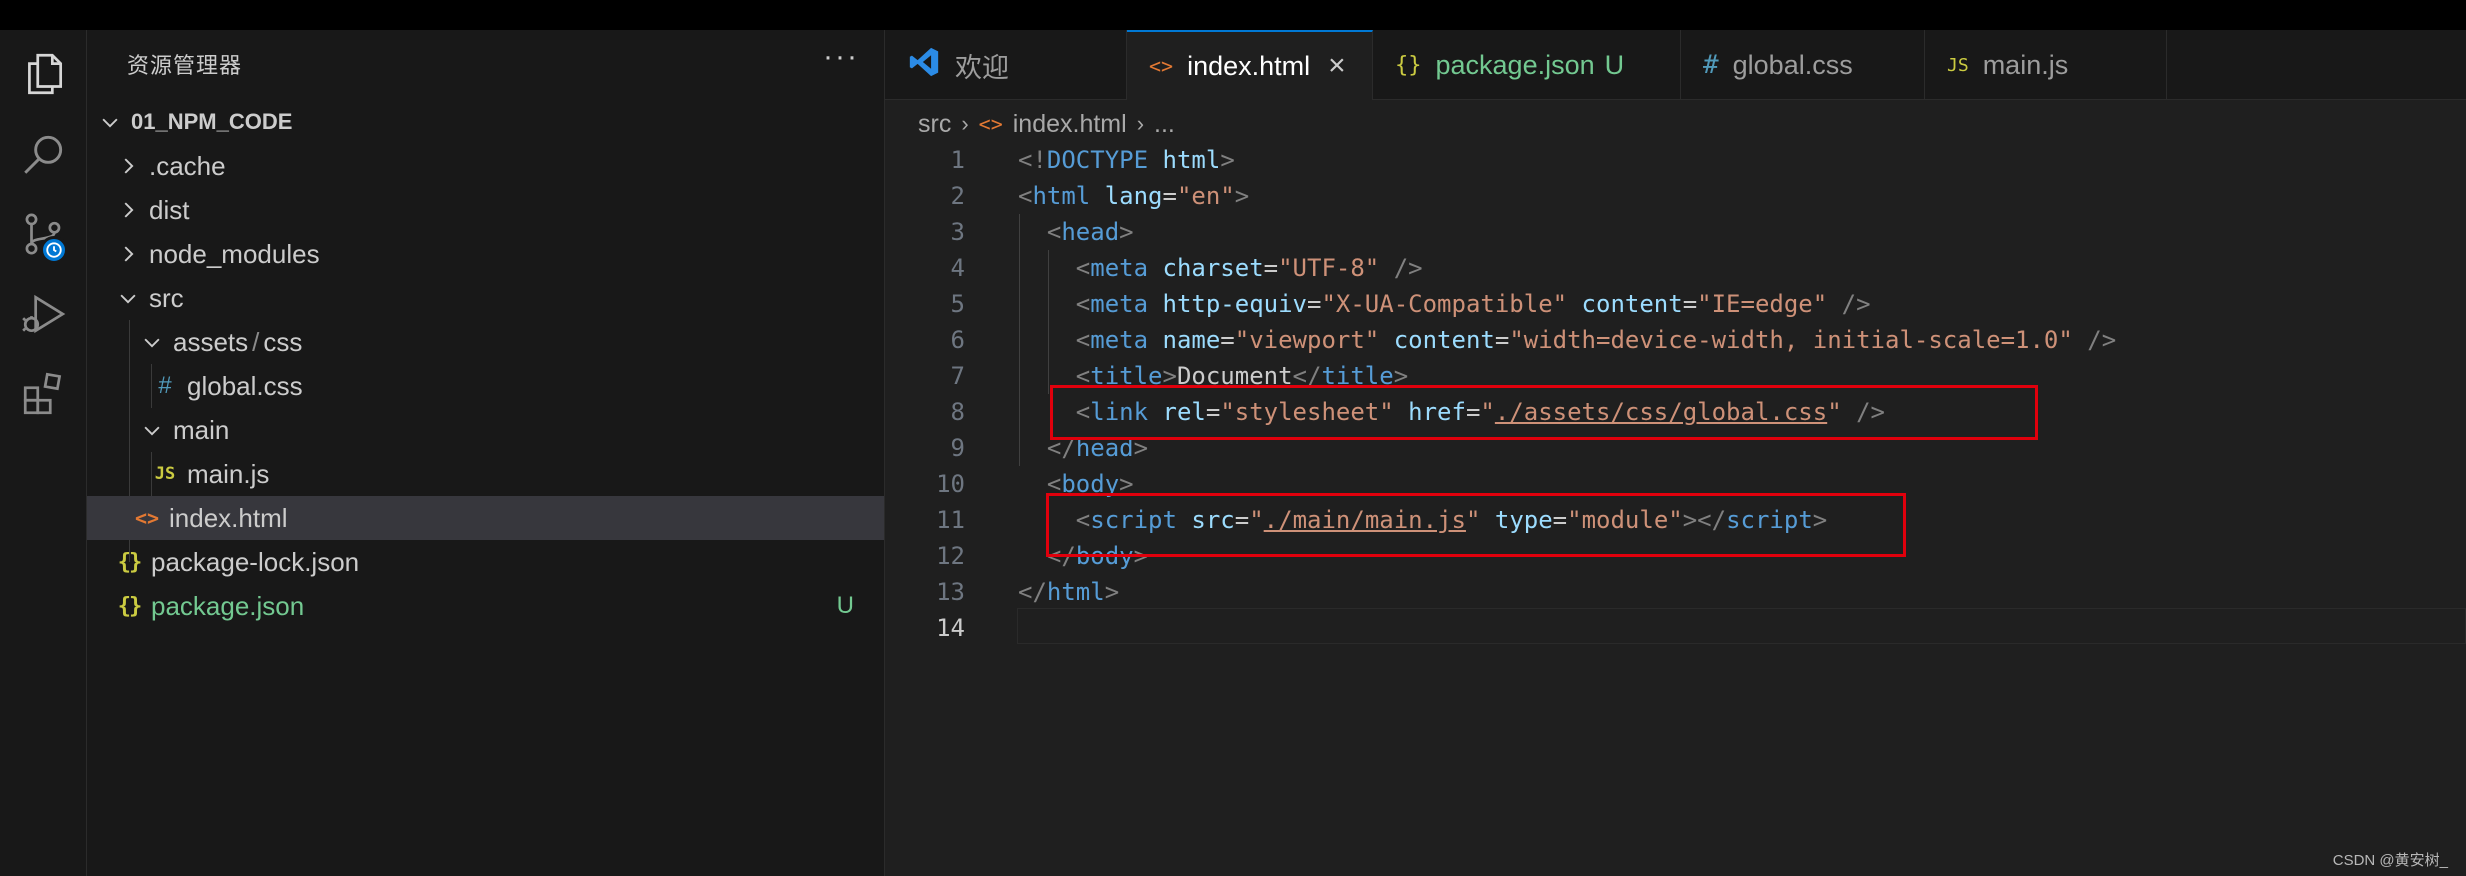 The width and height of the screenshot is (2466, 876). Describe the element at coordinates (485, 254) in the screenshot. I see `folder-node-modules: node_modules` at that location.